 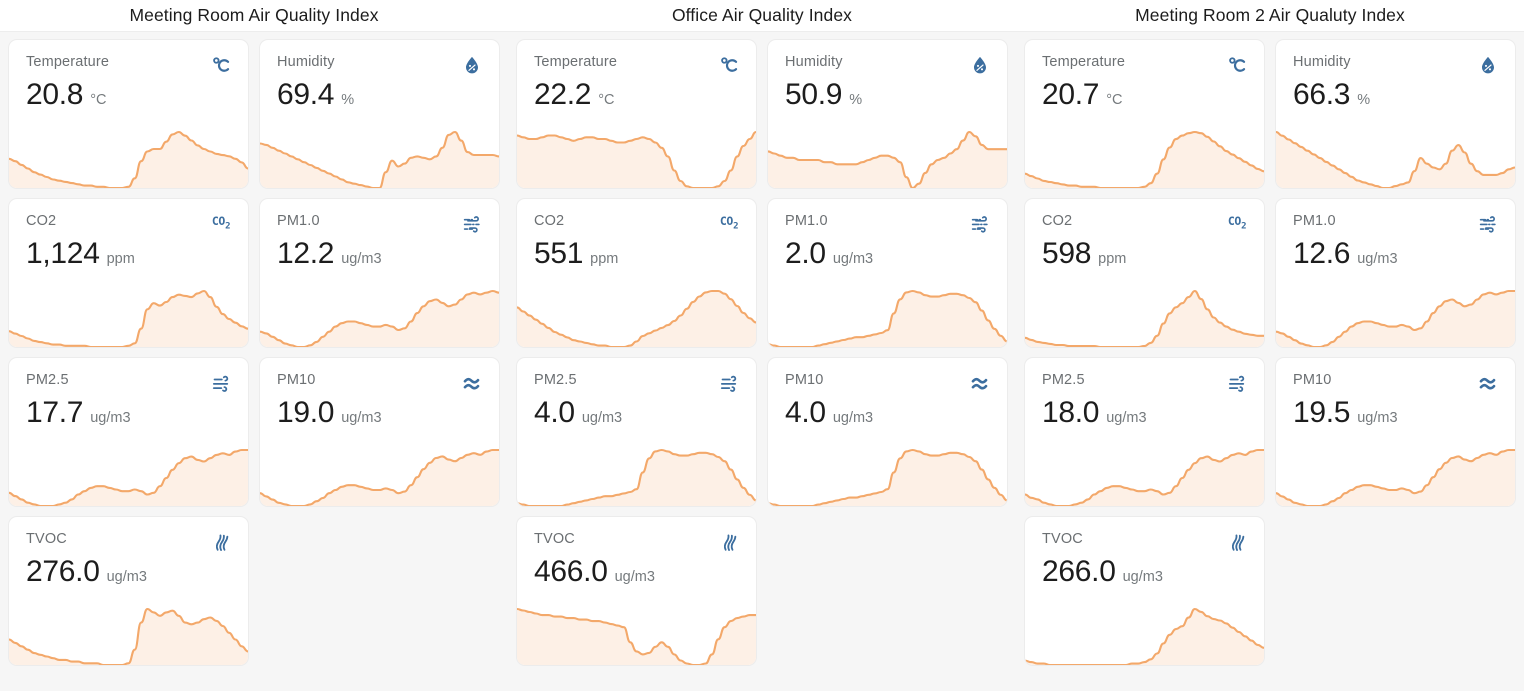 I want to click on panel-title-3: Meeting Room 2 Air Qualuty Index, so click(x=1270, y=15).